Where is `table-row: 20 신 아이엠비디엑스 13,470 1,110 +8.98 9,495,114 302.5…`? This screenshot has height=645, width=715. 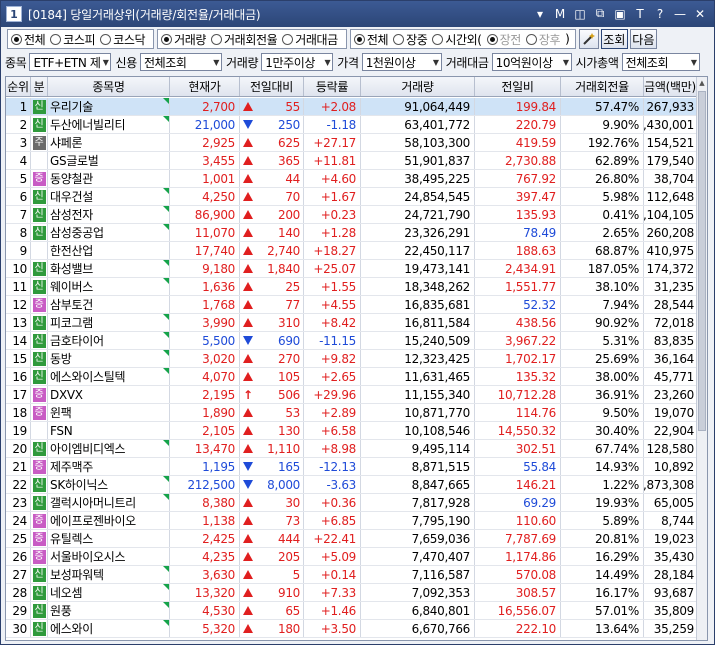 table-row: 20 신 아이엠비디엑스 13,470 1,110 +8.98 9,495,114 302.5… is located at coordinates (351, 449).